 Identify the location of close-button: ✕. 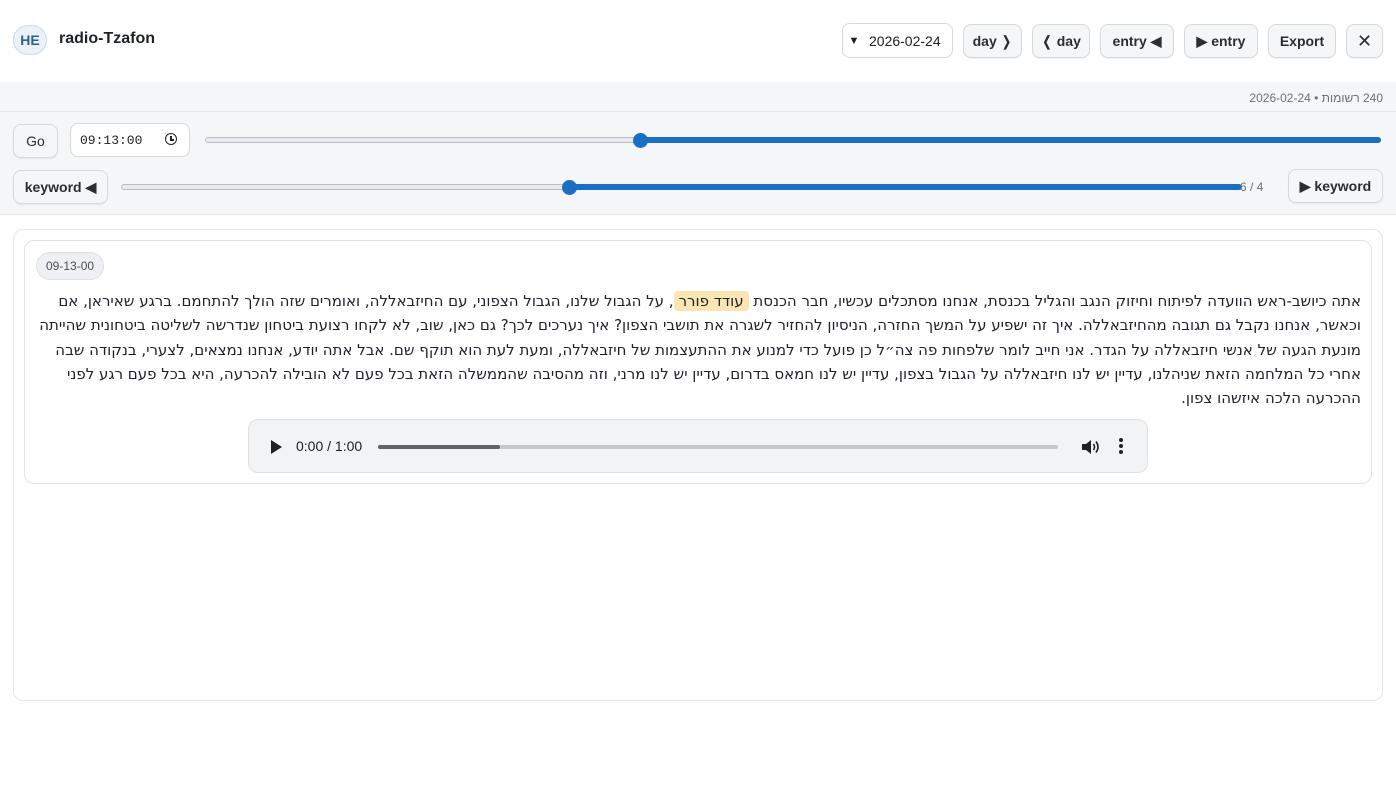
(1364, 41).